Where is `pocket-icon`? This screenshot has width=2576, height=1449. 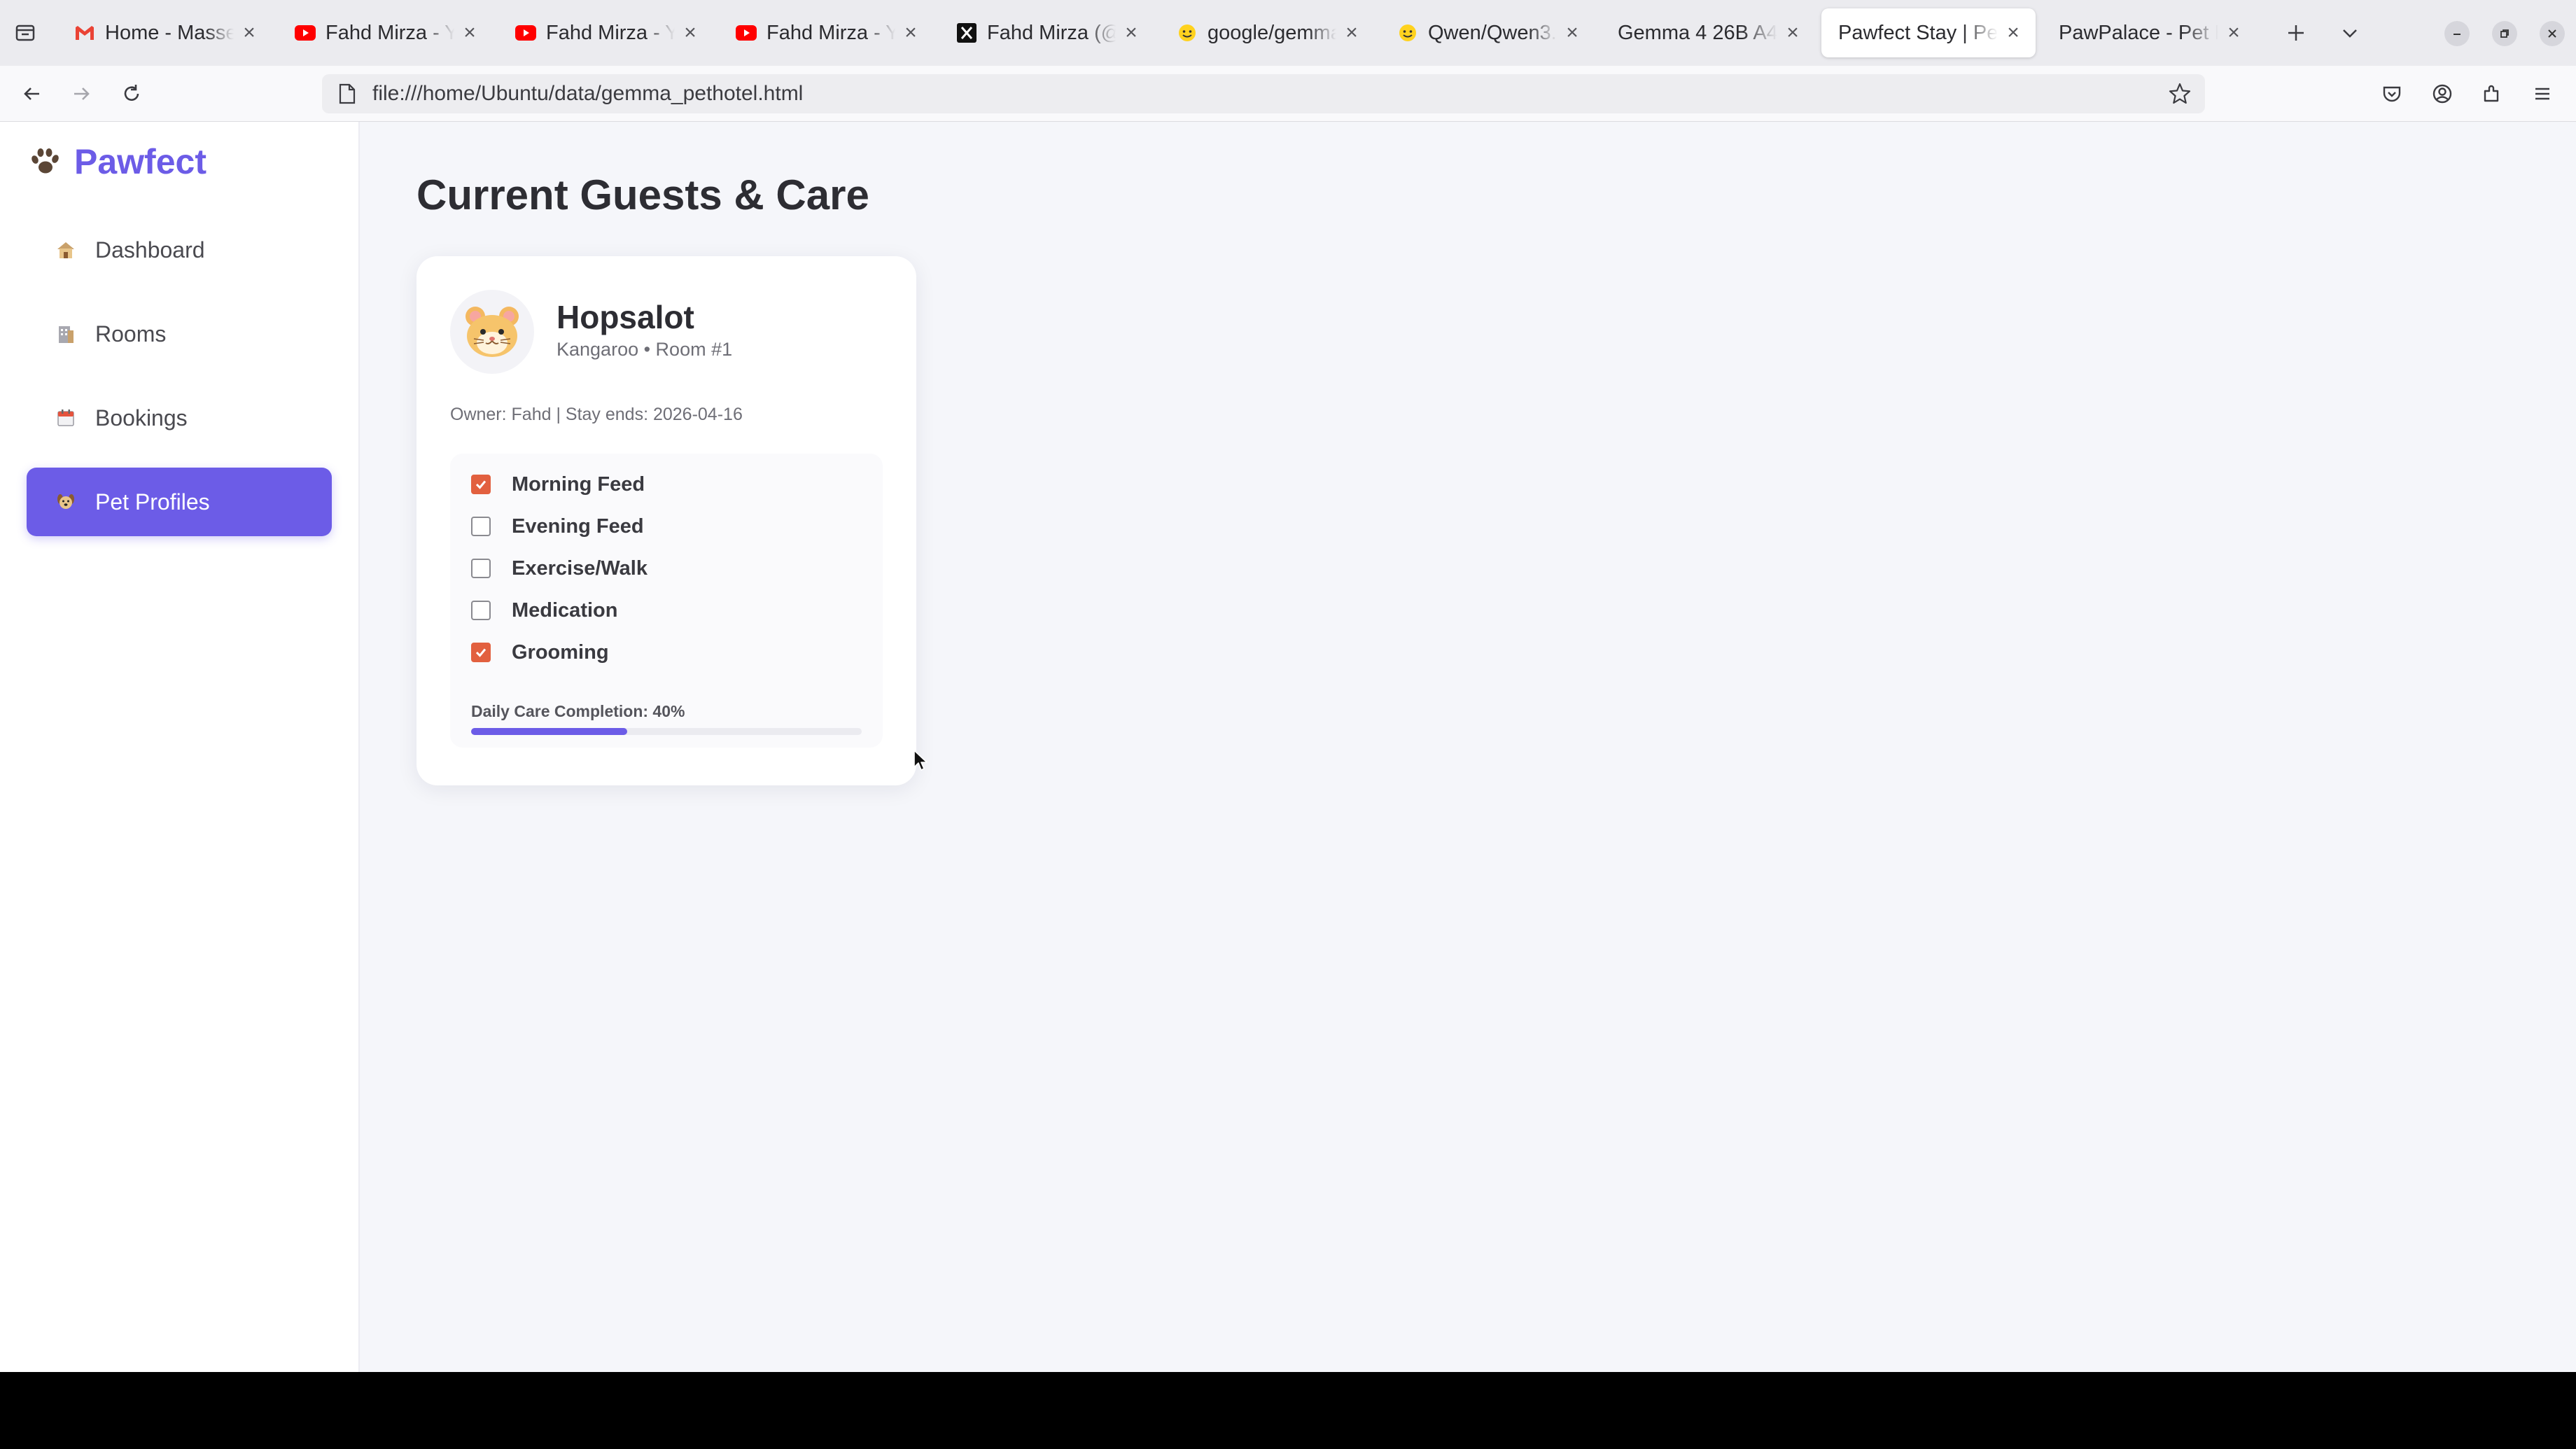 pocket-icon is located at coordinates (2392, 94).